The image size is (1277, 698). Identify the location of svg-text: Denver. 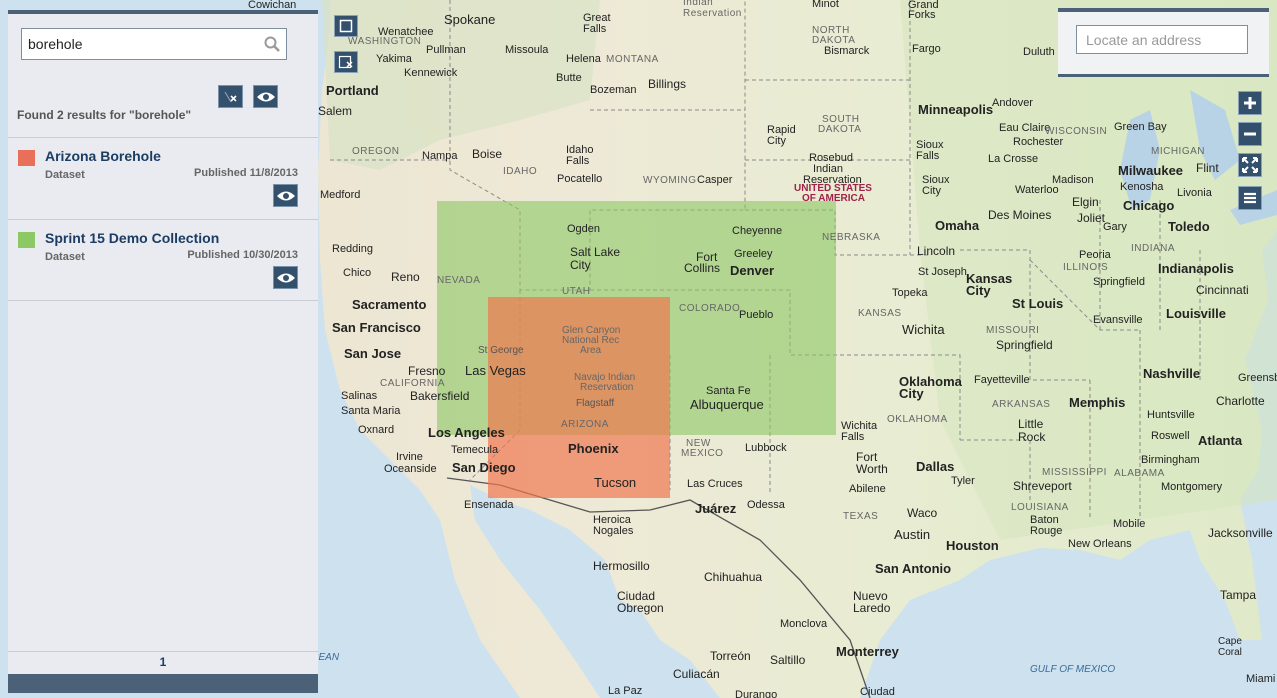
(752, 270).